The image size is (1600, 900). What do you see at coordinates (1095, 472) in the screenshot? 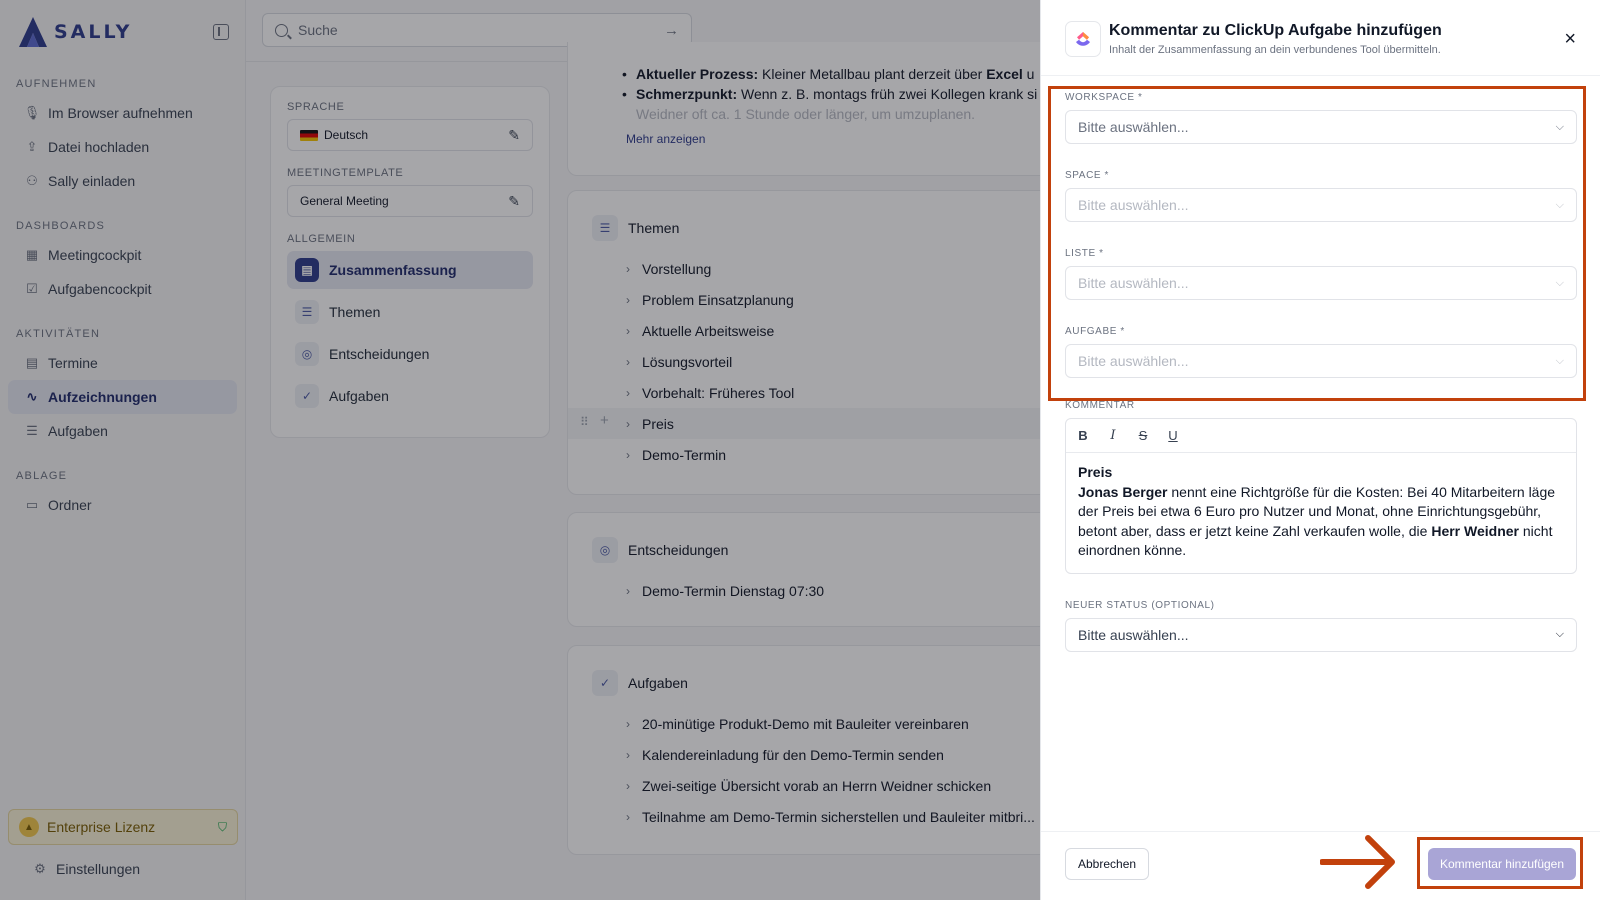
I see `comment-heading: Preis` at bounding box center [1095, 472].